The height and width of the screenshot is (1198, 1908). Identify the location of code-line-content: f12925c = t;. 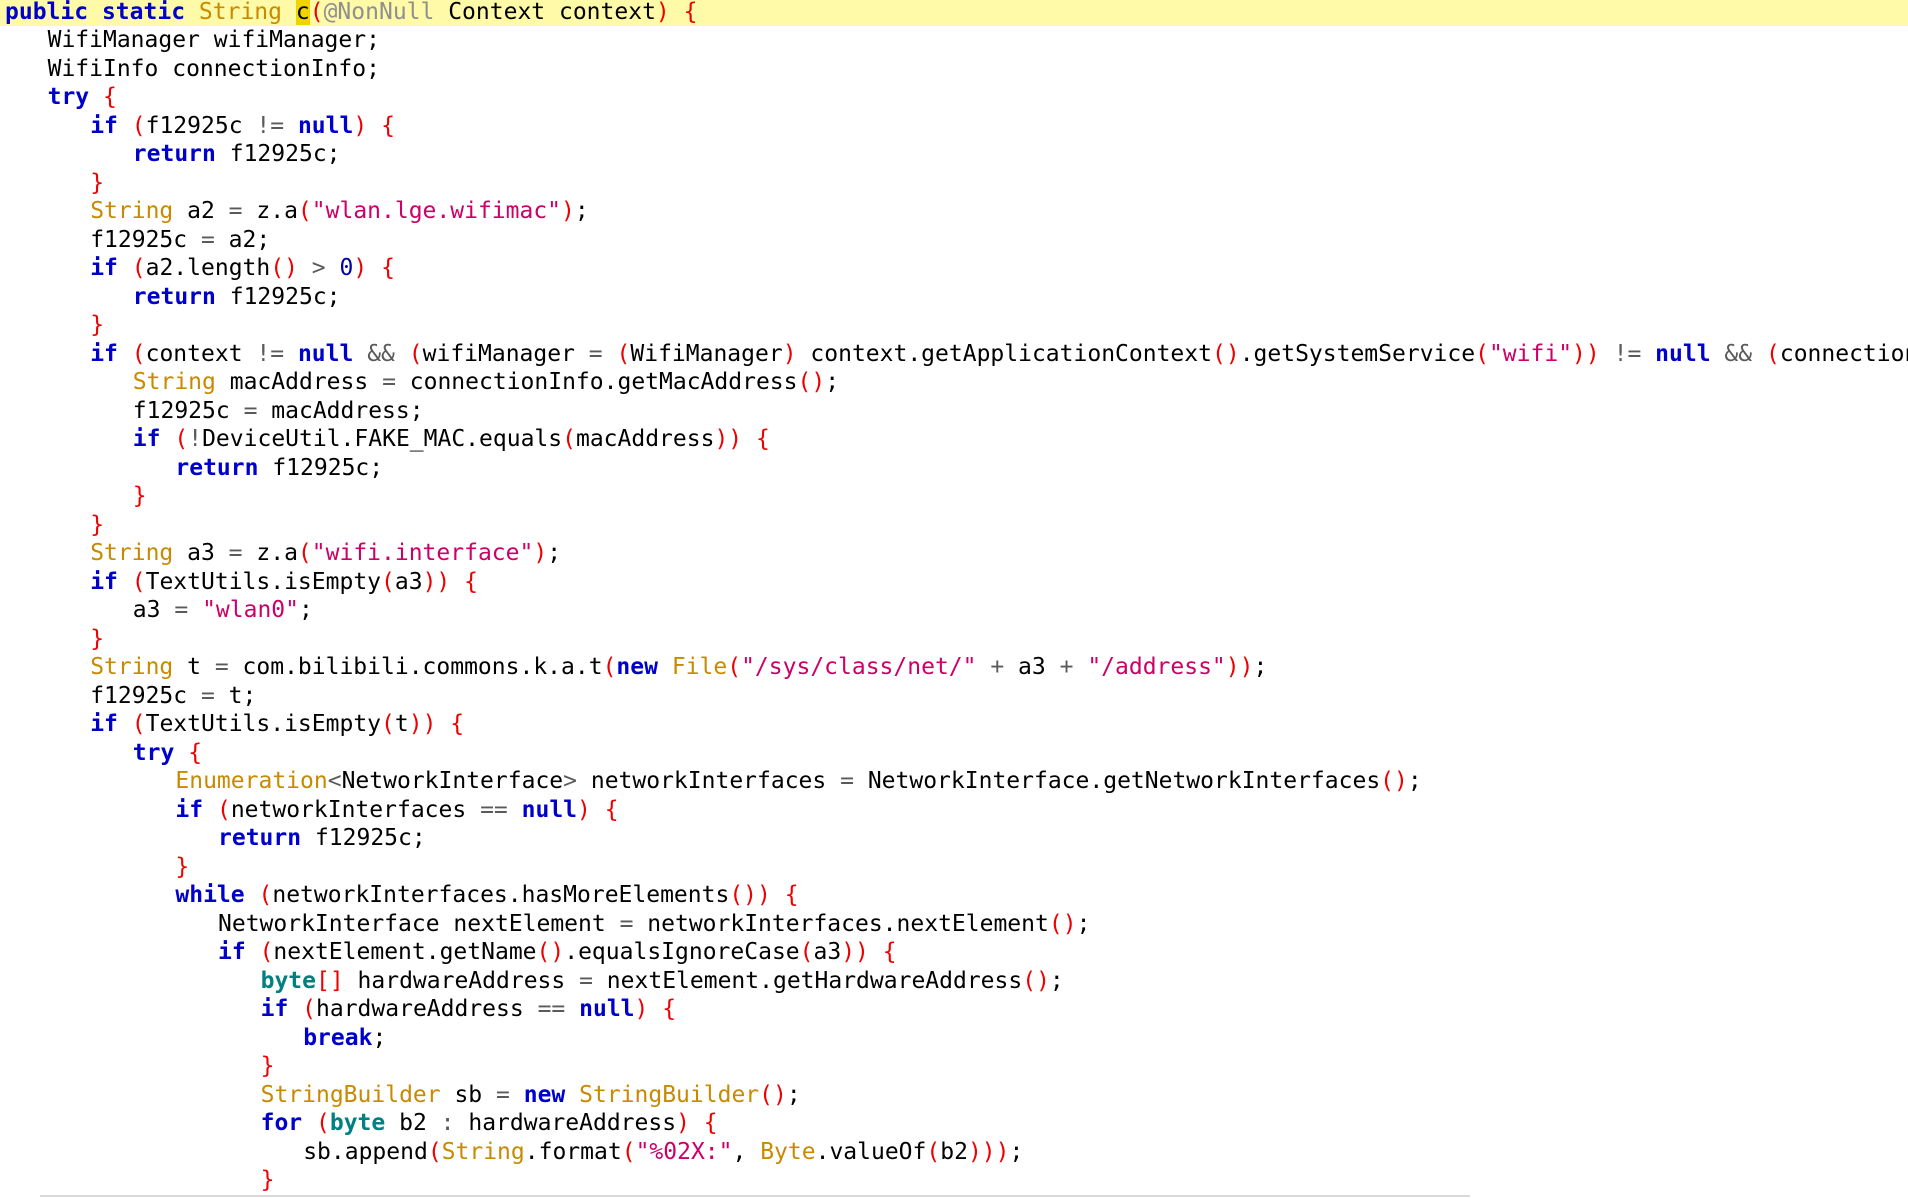
(173, 696).